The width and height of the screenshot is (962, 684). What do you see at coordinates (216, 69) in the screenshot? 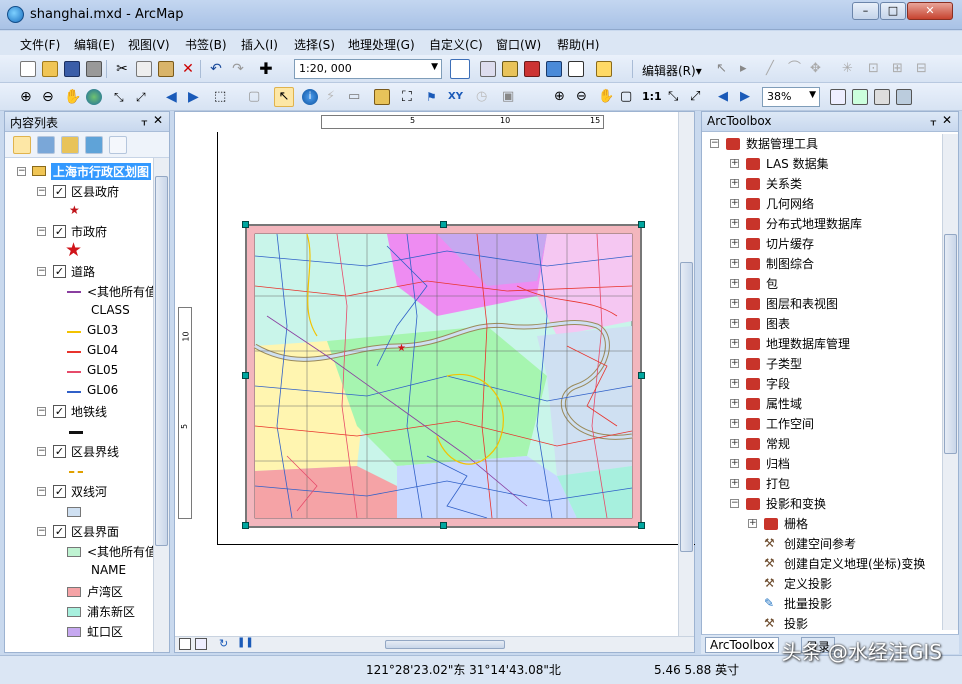
I see `undo-icon: ↶` at bounding box center [216, 69].